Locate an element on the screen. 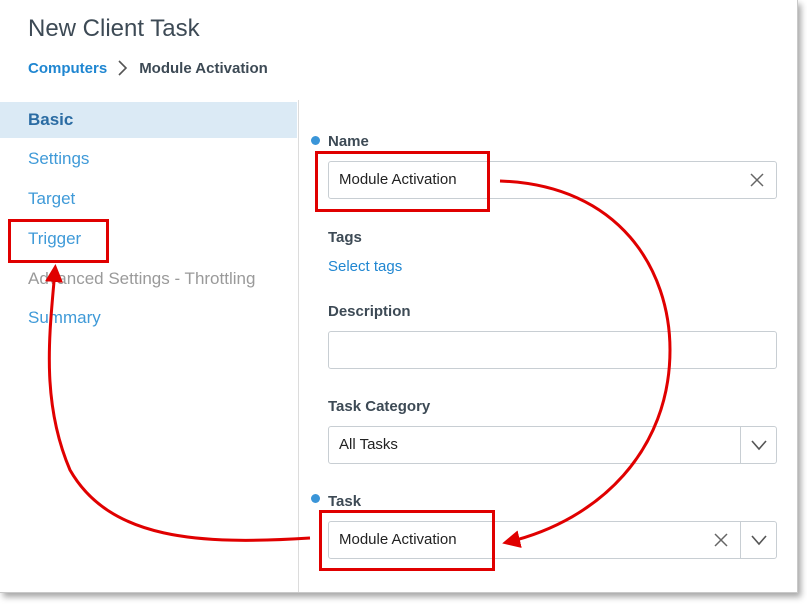  breadcrumb: Computers Module Activation is located at coordinates (148, 68).